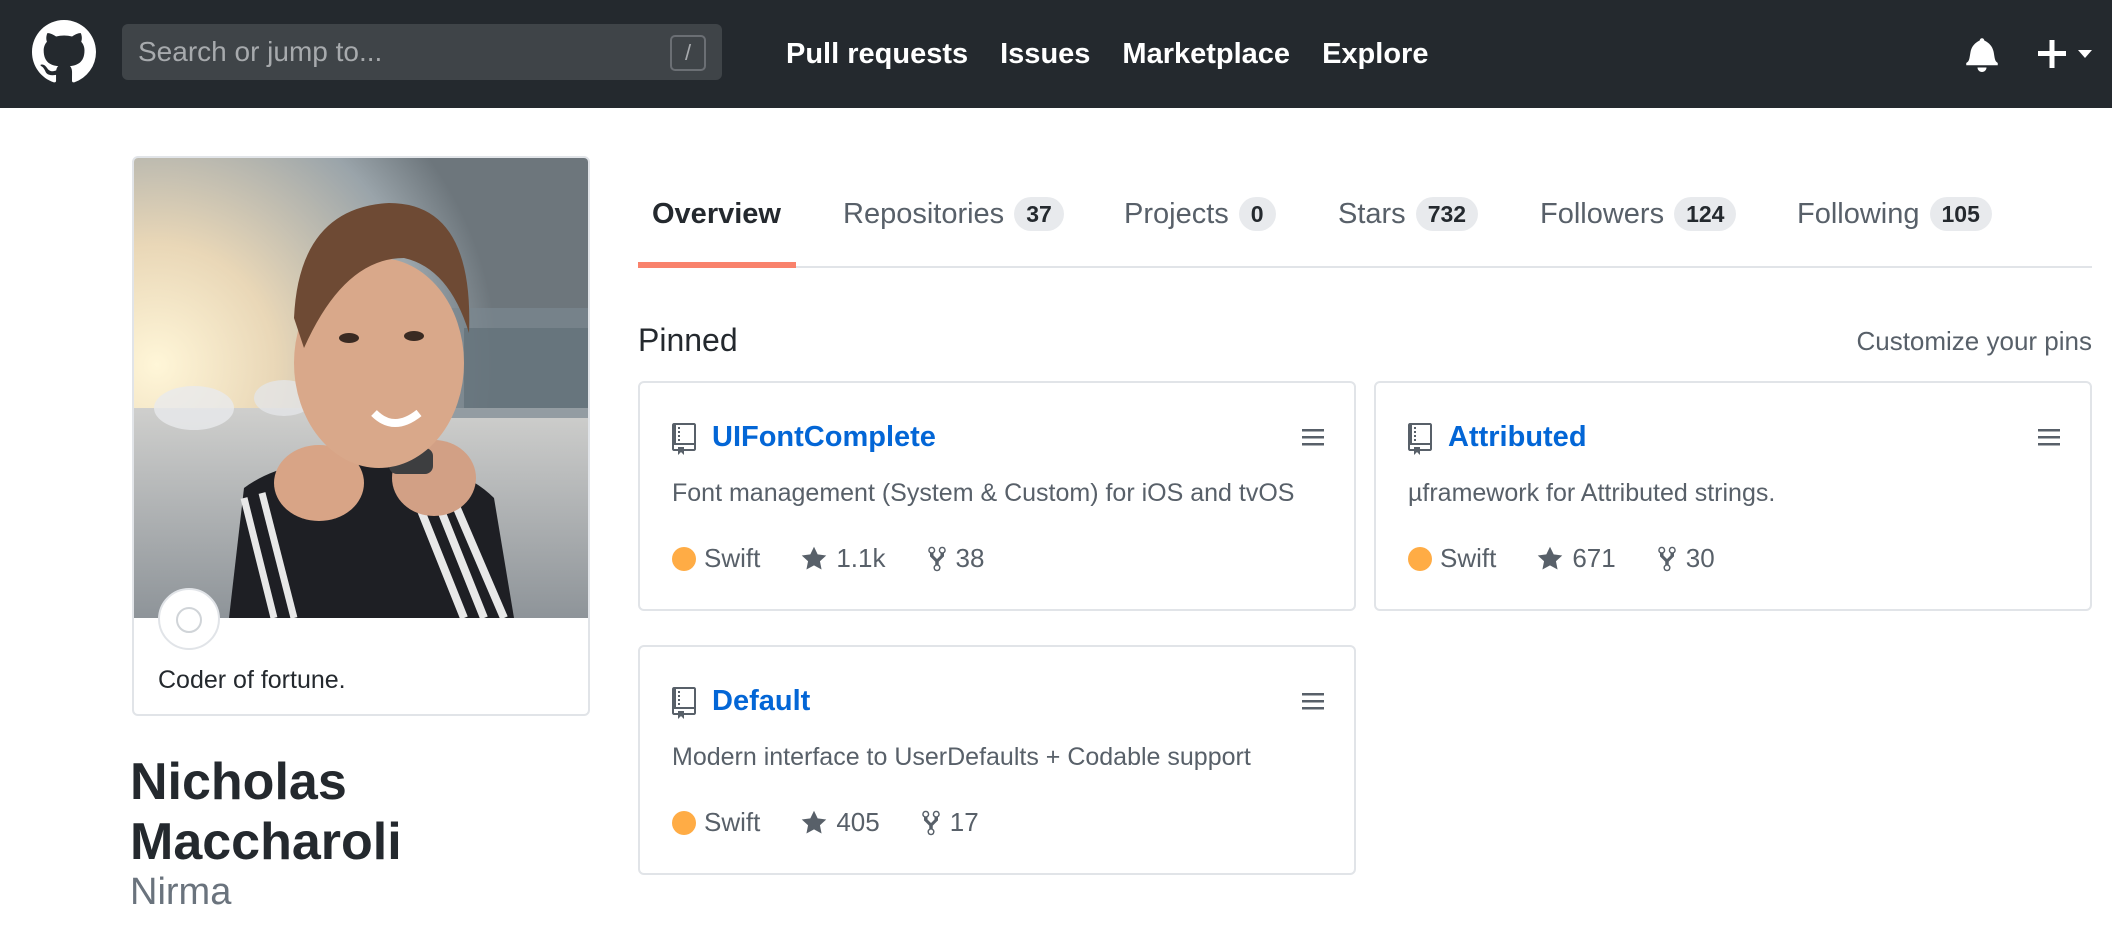 Image resolution: width=2112 pixels, height=940 pixels. Describe the element at coordinates (1700, 558) in the screenshot. I see `forks-count: 30` at that location.